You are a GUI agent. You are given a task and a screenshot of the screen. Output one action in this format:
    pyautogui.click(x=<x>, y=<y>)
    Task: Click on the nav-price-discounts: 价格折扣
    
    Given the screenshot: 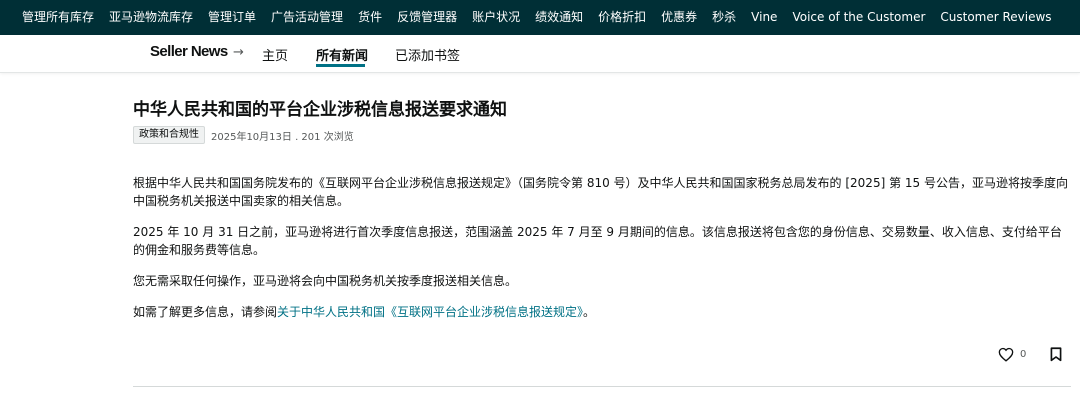 What is the action you would take?
    pyautogui.click(x=622, y=17)
    